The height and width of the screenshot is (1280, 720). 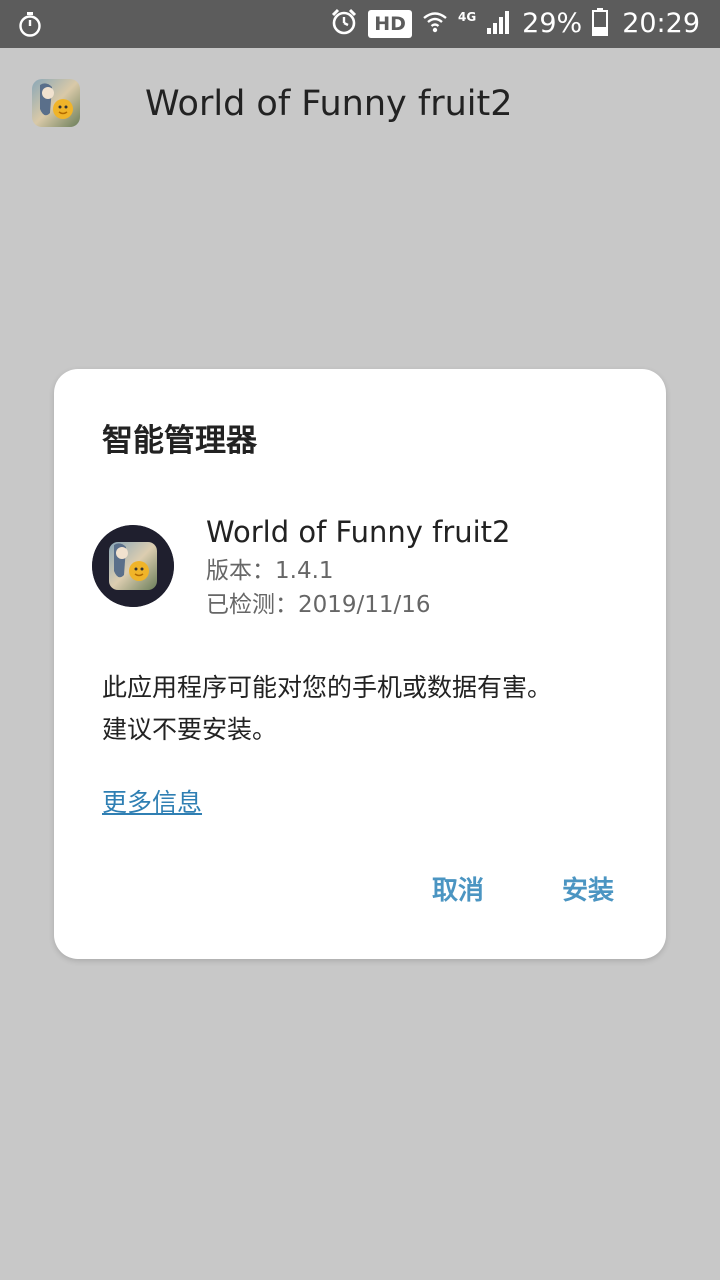 What do you see at coordinates (179, 441) in the screenshot?
I see `dialog-title: 智能管理器` at bounding box center [179, 441].